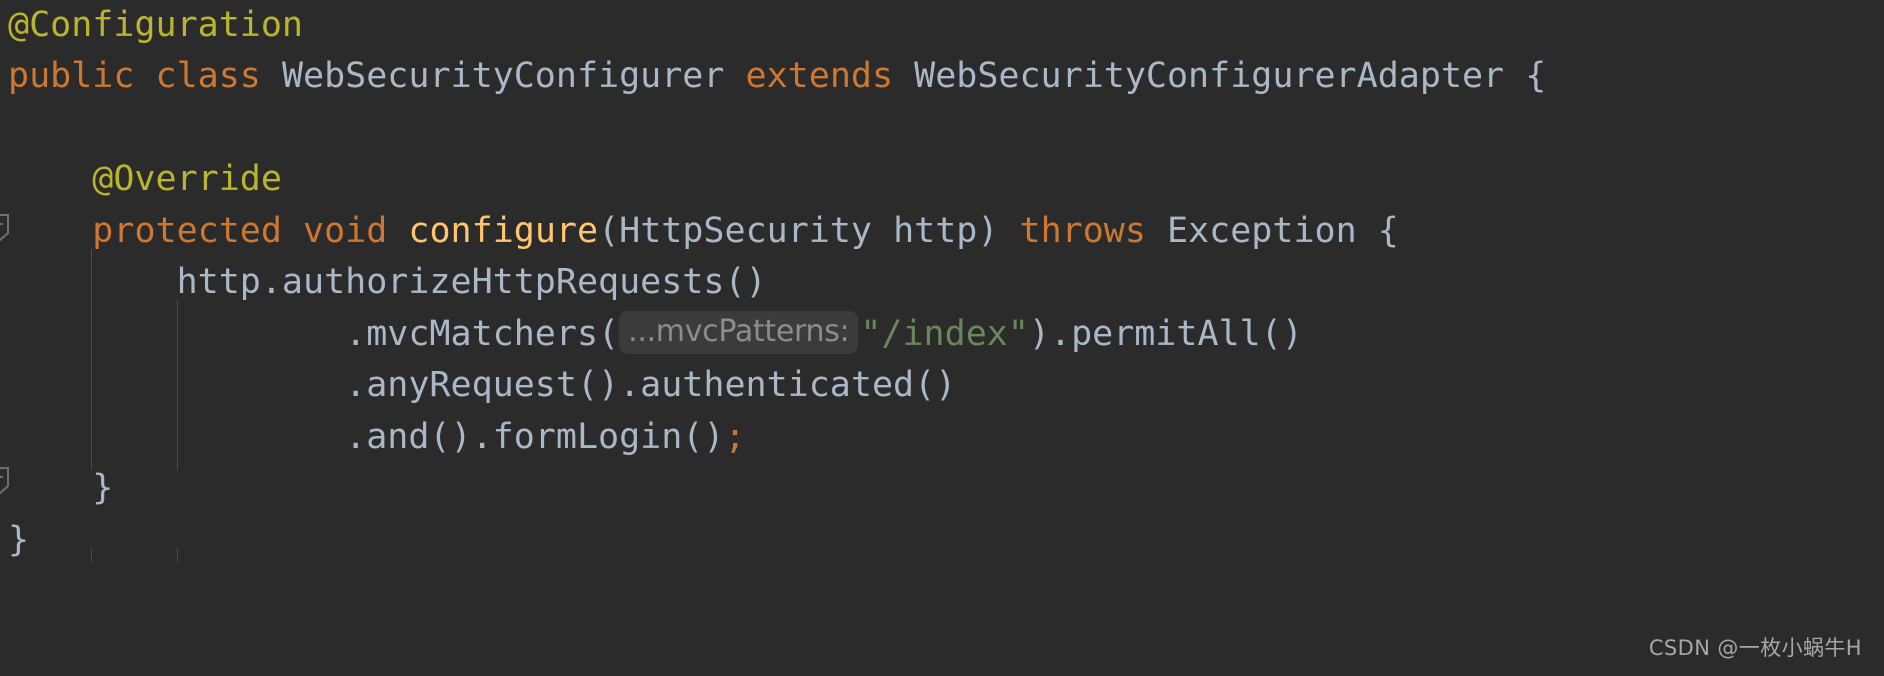  Describe the element at coordinates (503, 231) in the screenshot. I see `code-token-mdecl: configure` at that location.